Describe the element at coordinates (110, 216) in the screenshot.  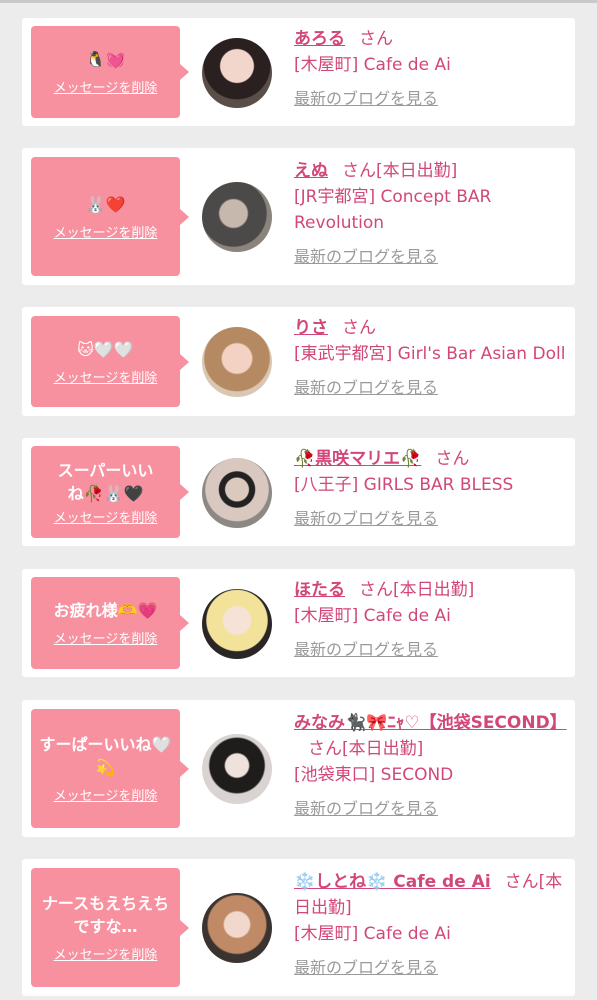
I see `message-bubble: 🐰❤️ メッセージを削除` at that location.